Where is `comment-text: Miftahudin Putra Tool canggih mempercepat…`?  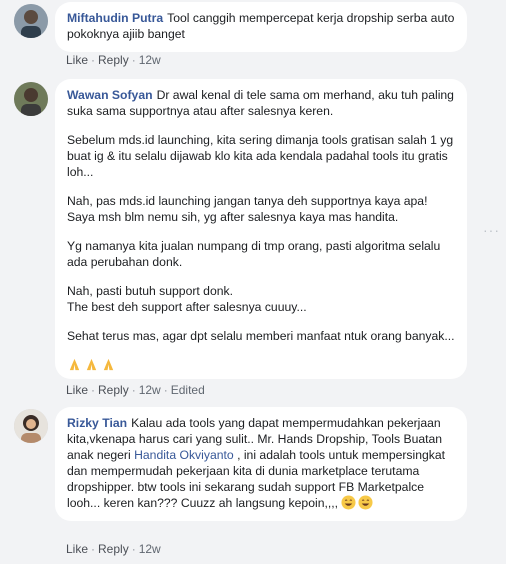
comment-text: Miftahudin Putra Tool canggih mempercepat… is located at coordinates (261, 26).